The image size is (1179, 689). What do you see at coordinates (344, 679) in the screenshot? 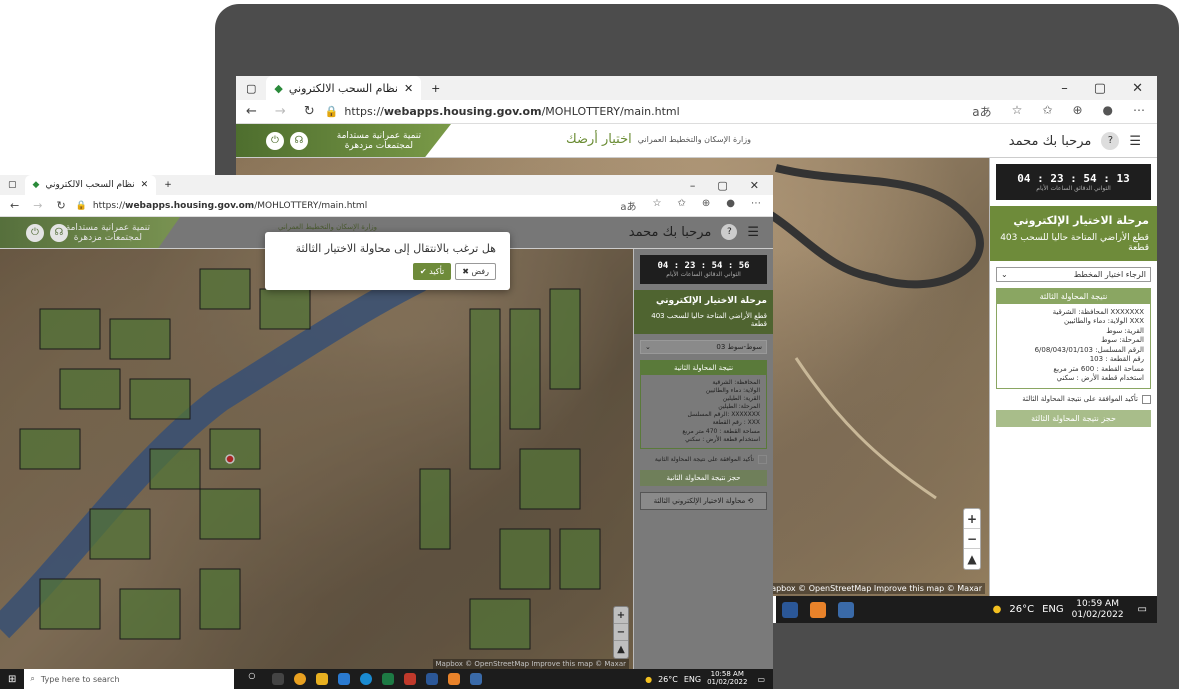
I see `mail-icon` at bounding box center [344, 679].